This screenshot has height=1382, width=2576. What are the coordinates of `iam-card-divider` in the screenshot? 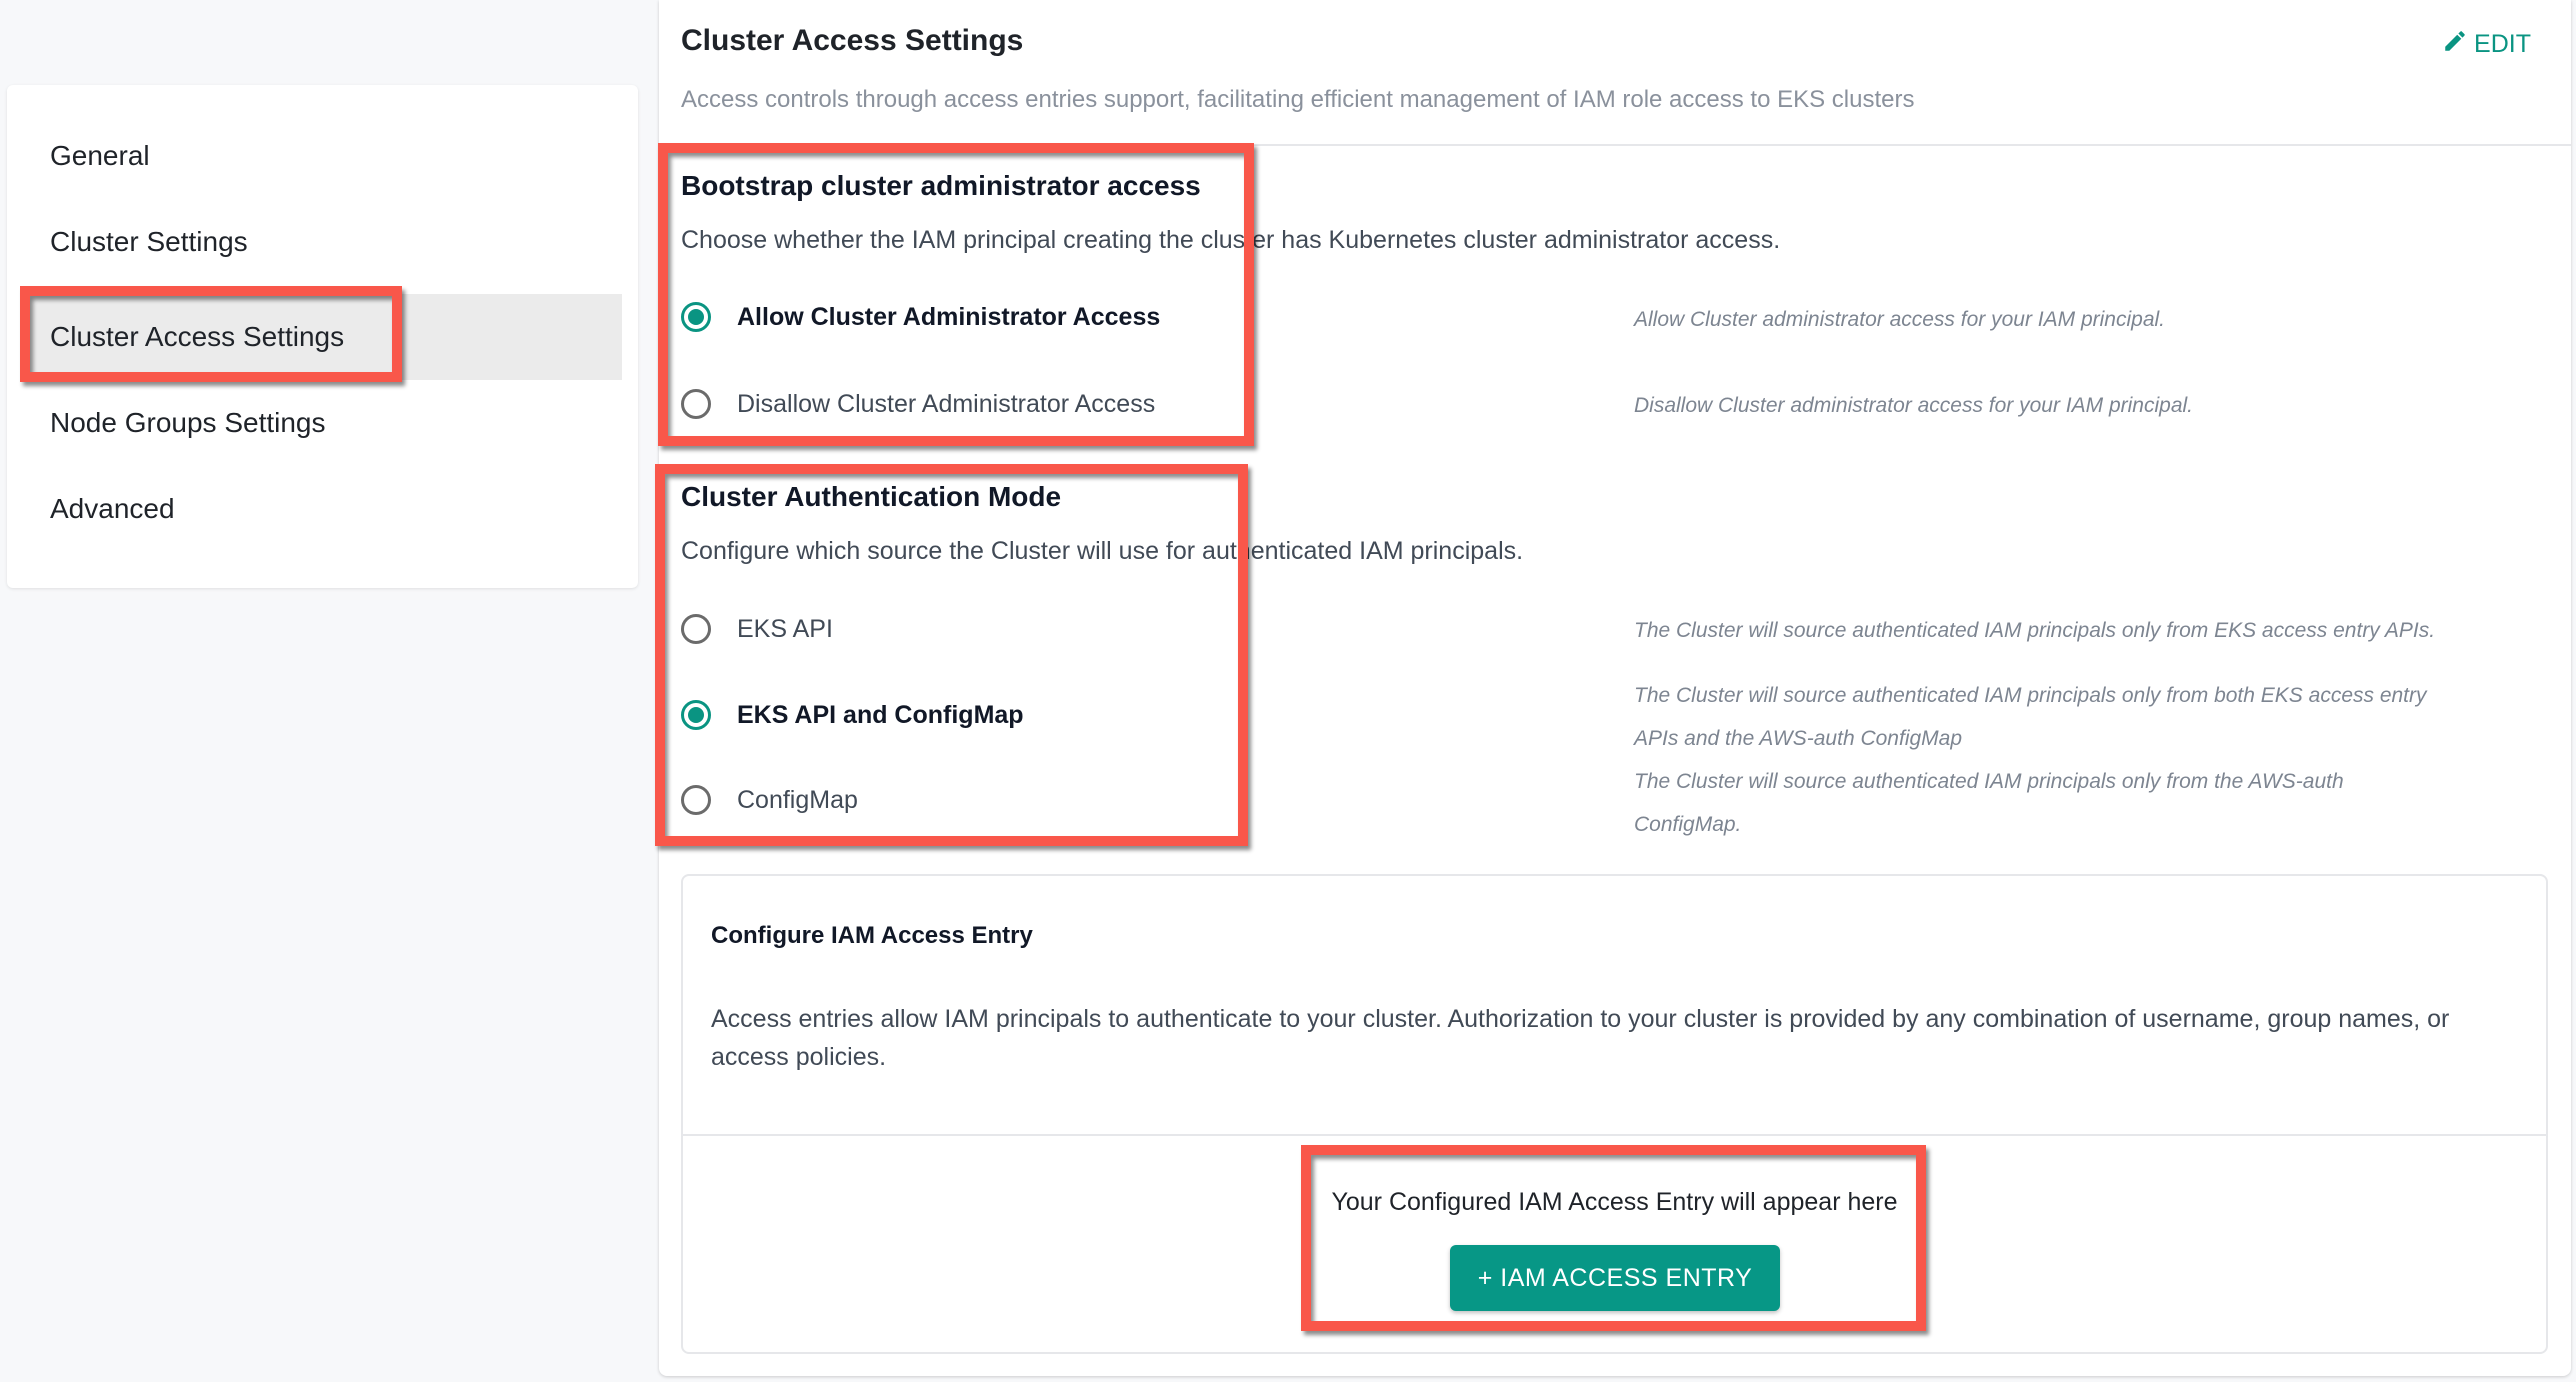 It's located at (1614, 1135).